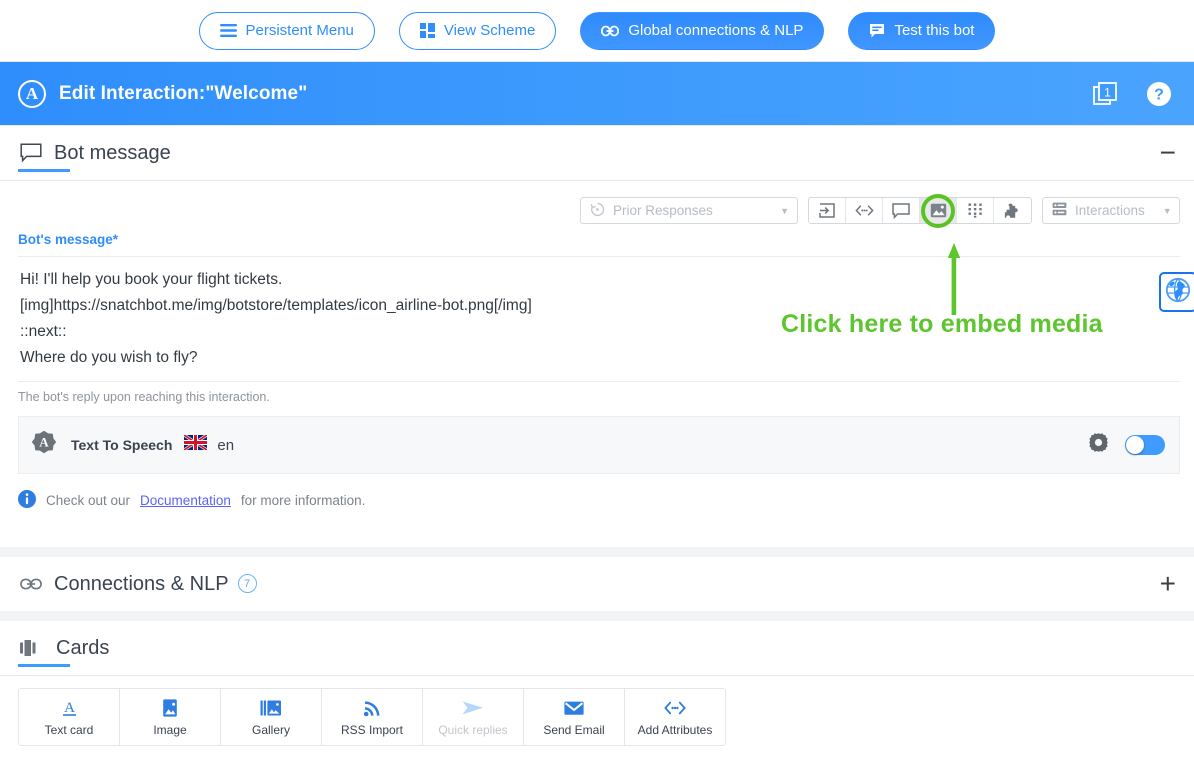 Image resolution: width=1194 pixels, height=776 pixels. I want to click on tts-language-value: en, so click(226, 445).